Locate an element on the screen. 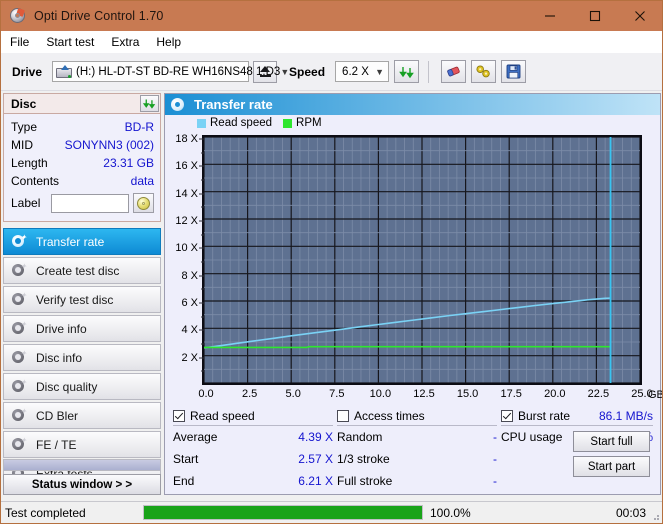 This screenshot has width=663, height=524. sidebar-item-transfer-rate: ✦ Transfer rate is located at coordinates (82, 241).